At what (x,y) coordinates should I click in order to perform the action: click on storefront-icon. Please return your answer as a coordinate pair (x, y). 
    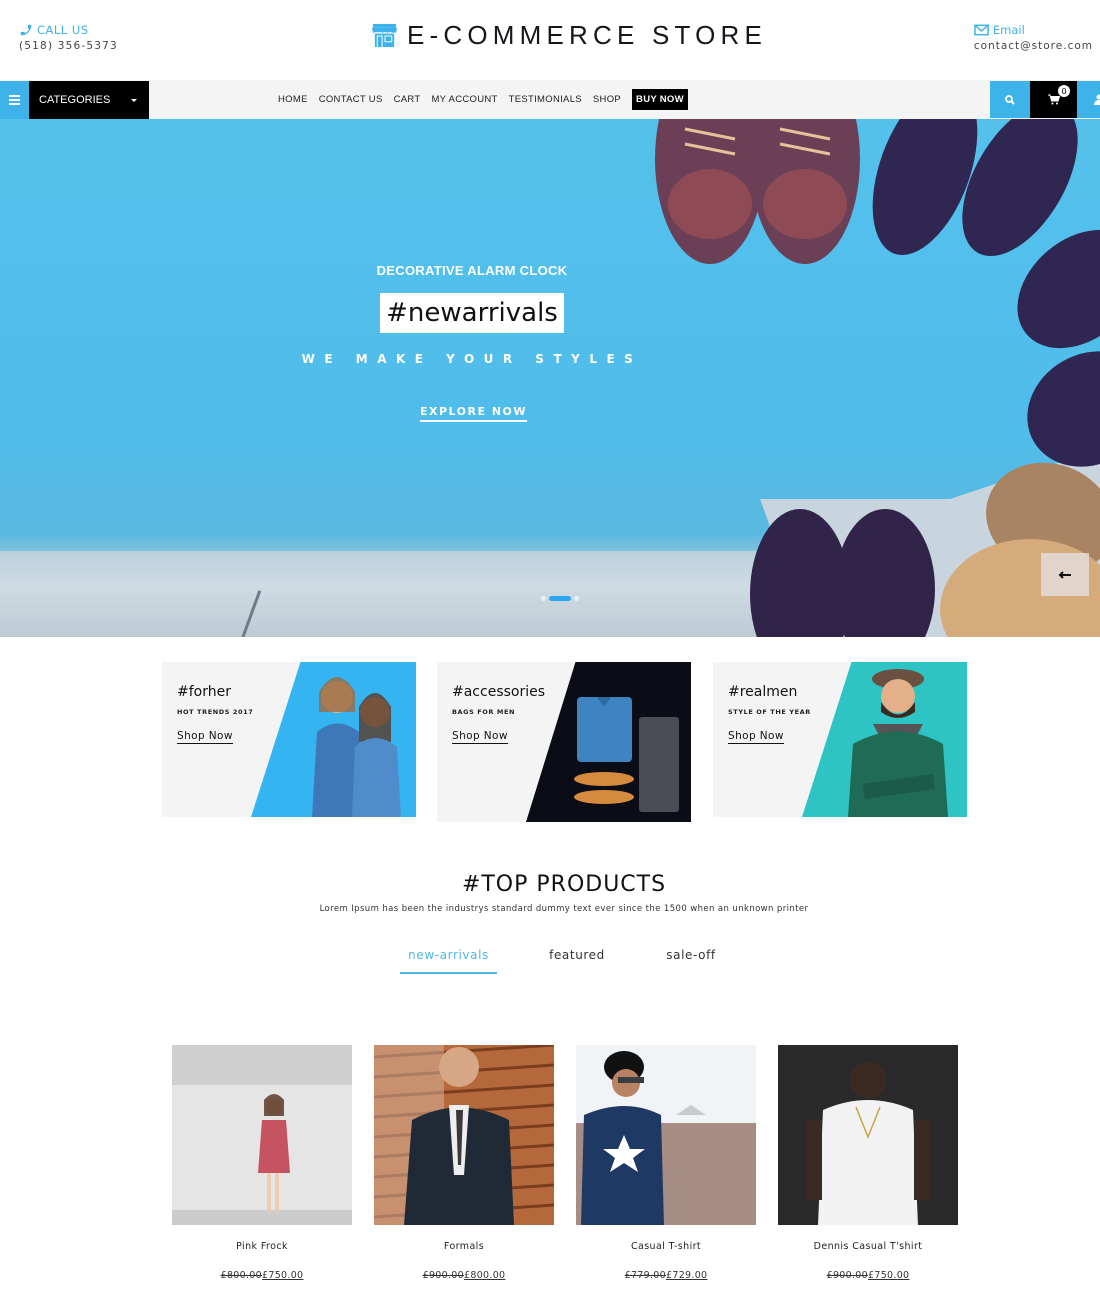
    Looking at the image, I should click on (384, 35).